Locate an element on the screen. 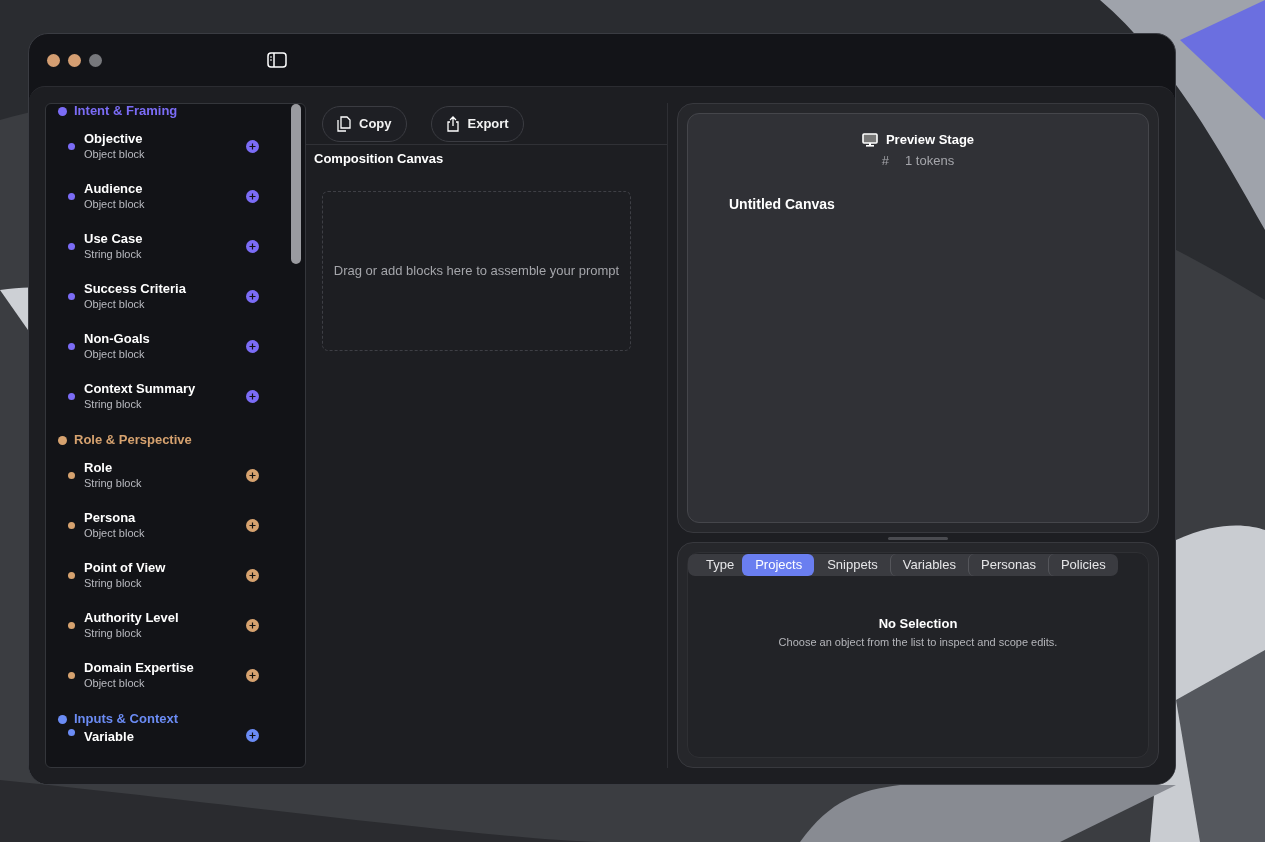  section-title: Inputs & Context is located at coordinates (126, 719).